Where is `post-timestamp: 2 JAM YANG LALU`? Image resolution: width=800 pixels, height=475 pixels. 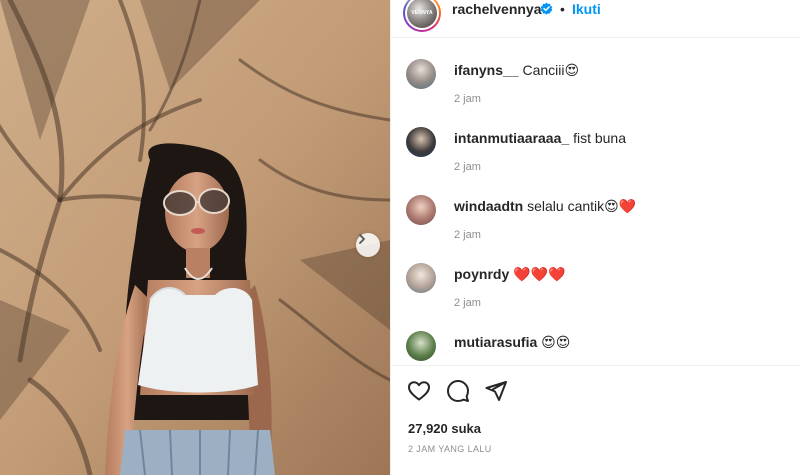
post-timestamp: 2 JAM YANG LALU is located at coordinates (450, 449).